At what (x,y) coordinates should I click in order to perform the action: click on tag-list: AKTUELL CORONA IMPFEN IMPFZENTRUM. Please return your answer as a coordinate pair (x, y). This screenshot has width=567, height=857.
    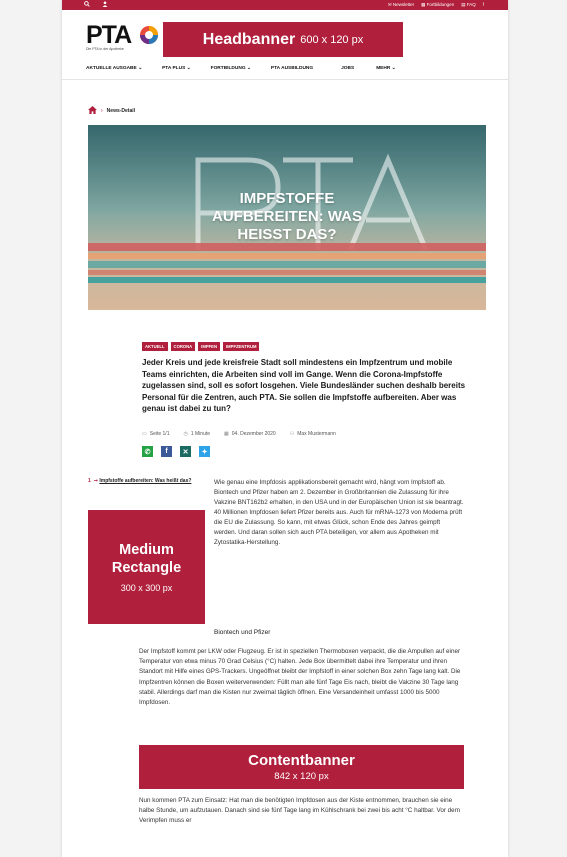
    Looking at the image, I should click on (201, 346).